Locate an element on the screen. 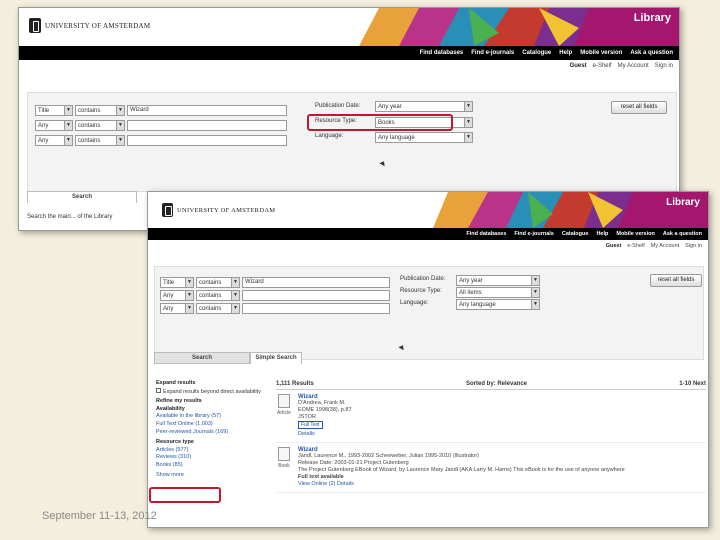 This screenshot has width=720, height=540. expand-results-heading: Expand results is located at coordinates (176, 383).